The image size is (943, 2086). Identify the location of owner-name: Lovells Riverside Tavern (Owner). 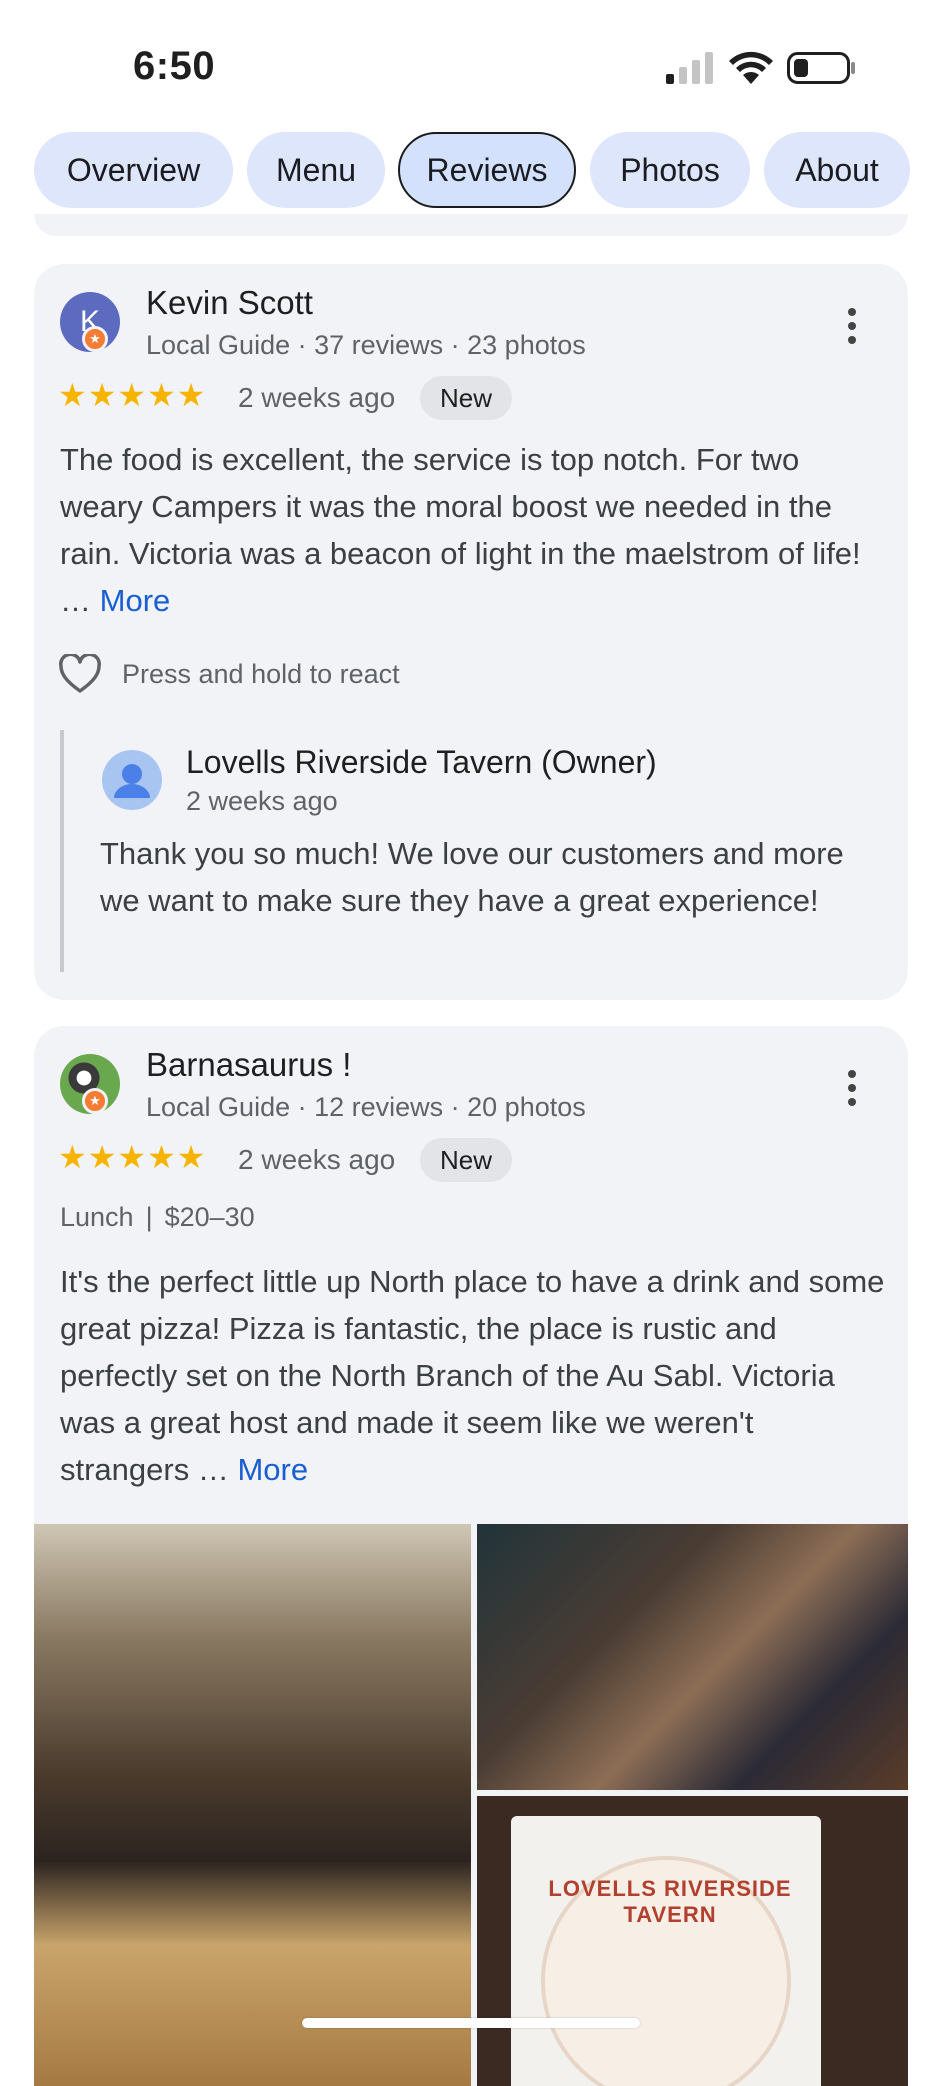
(421, 762).